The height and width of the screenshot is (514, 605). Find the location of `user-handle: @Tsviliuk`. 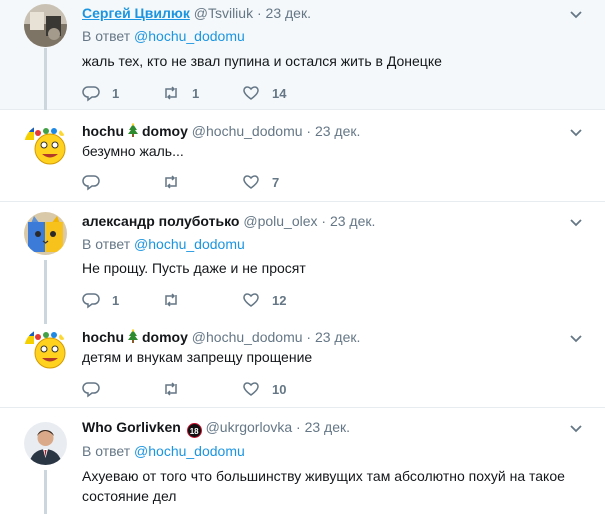

user-handle: @Tsviliuk is located at coordinates (223, 13).